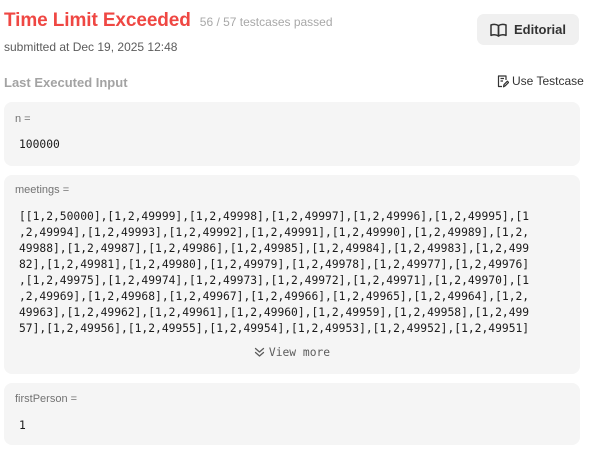  Describe the element at coordinates (503, 81) in the screenshot. I see `document-pencil-icon` at that location.